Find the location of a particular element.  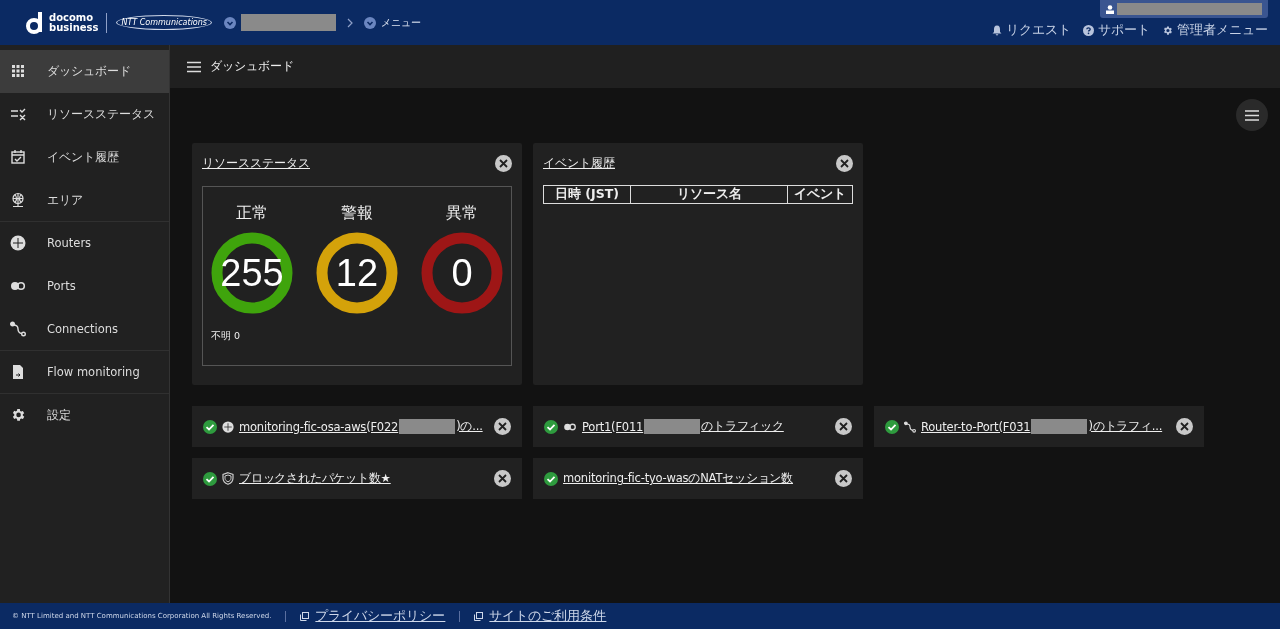

logo-text: docomo is located at coordinates (72, 17).